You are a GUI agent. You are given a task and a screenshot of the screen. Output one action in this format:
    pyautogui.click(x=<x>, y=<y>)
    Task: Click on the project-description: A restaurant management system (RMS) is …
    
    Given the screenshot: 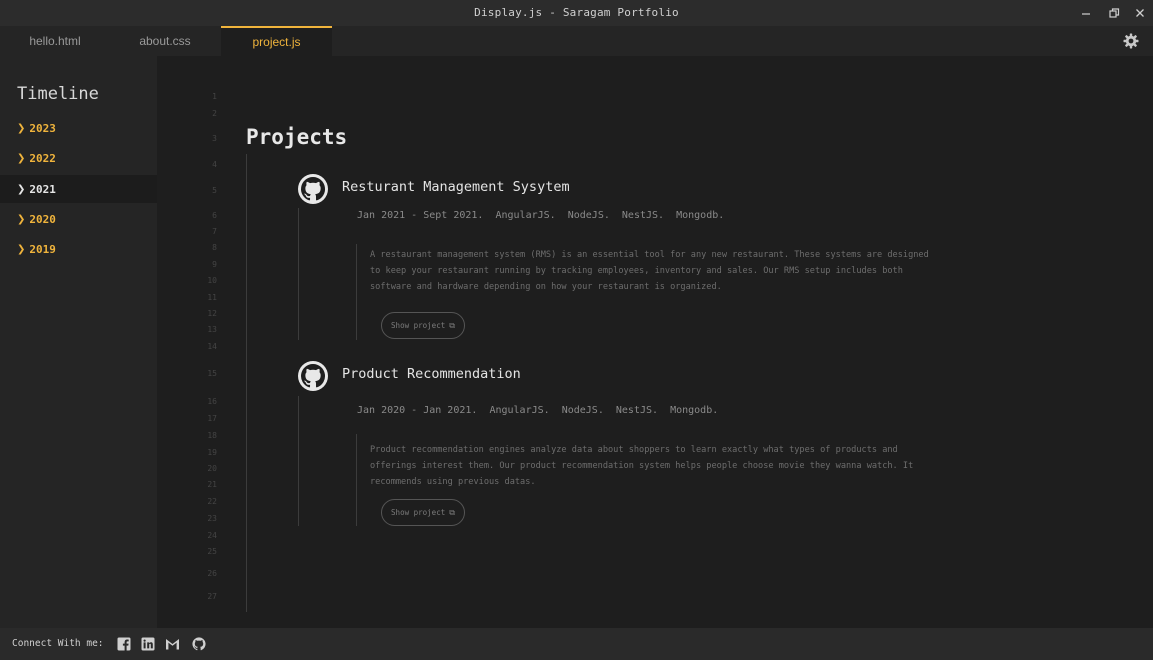 What is the action you would take?
    pyautogui.click(x=649, y=271)
    